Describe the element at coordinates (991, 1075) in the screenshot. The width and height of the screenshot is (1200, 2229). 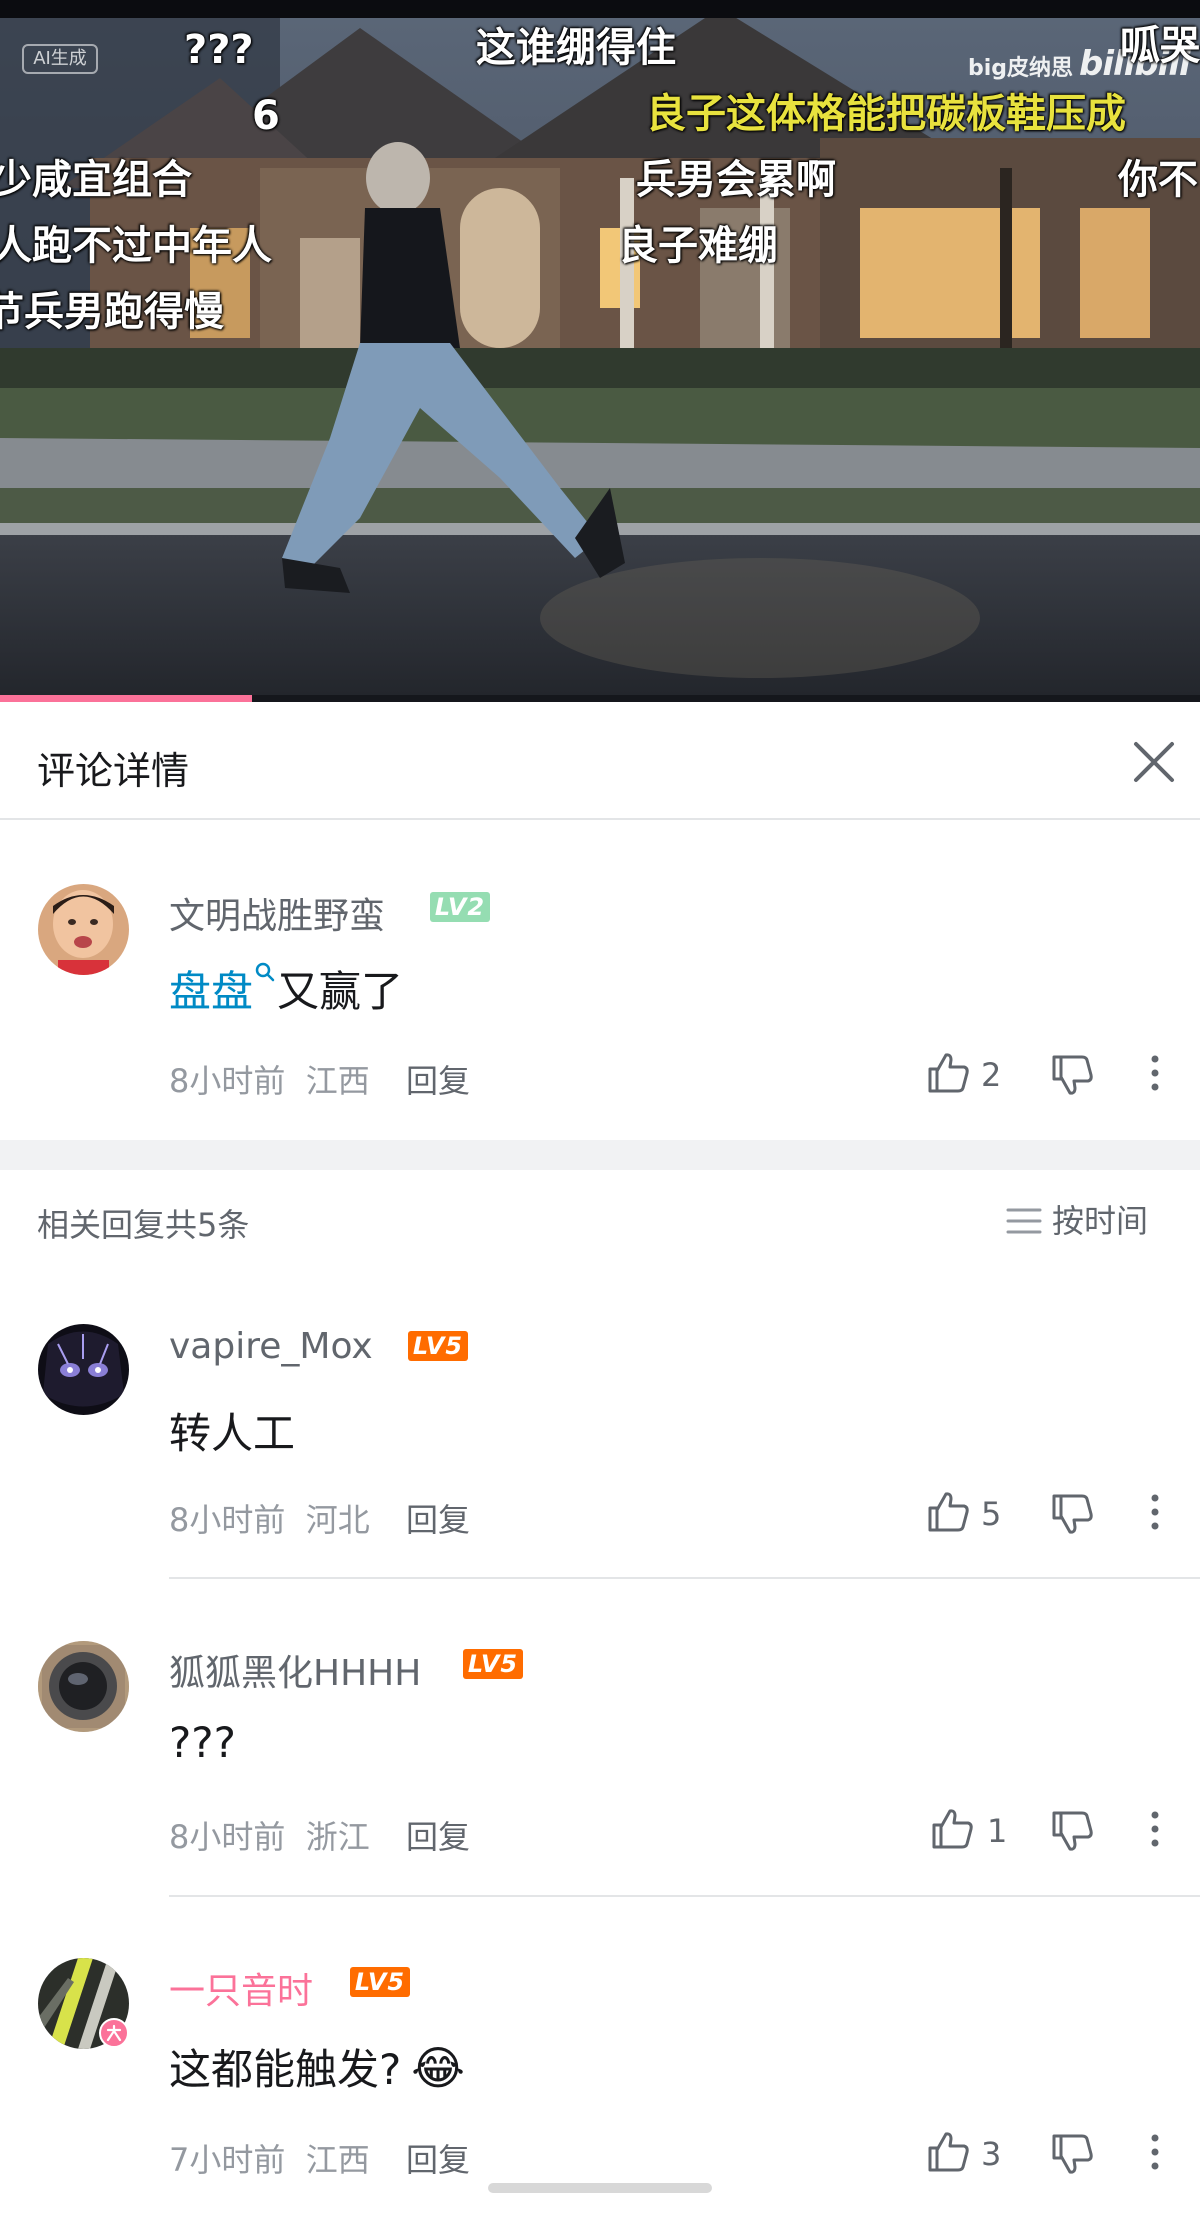
I see `like-count: 2` at that location.